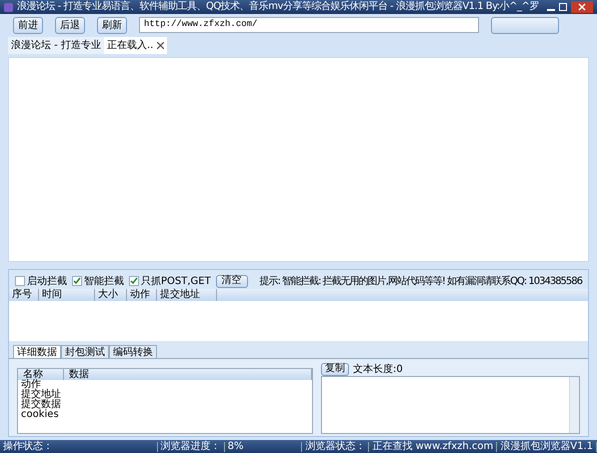  Describe the element at coordinates (176, 281) in the screenshot. I see `checkbox-label: 只抓POST,GET` at that location.